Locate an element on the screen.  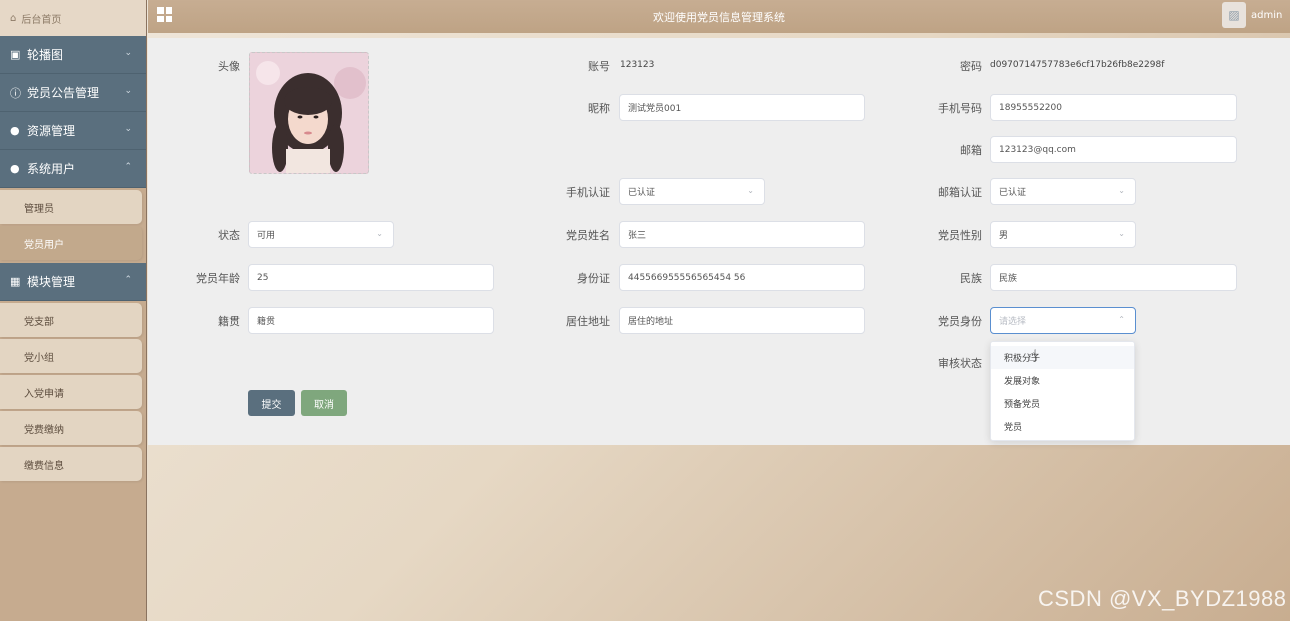
email-label: 邮箱 is located at coordinates (971, 150).